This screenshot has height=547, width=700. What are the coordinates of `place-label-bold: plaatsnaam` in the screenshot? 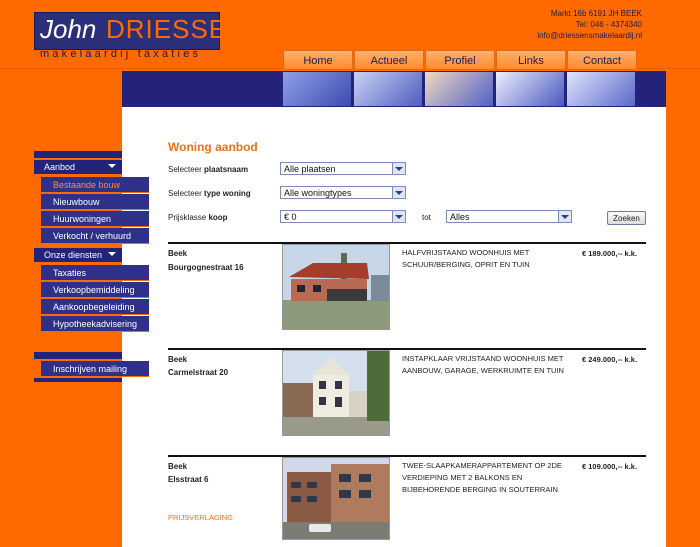 It's located at (226, 169).